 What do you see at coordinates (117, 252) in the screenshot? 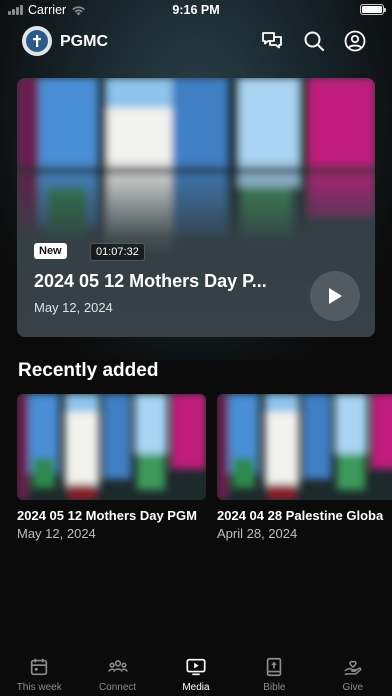
I see `duration-badge: 01:07:32` at bounding box center [117, 252].